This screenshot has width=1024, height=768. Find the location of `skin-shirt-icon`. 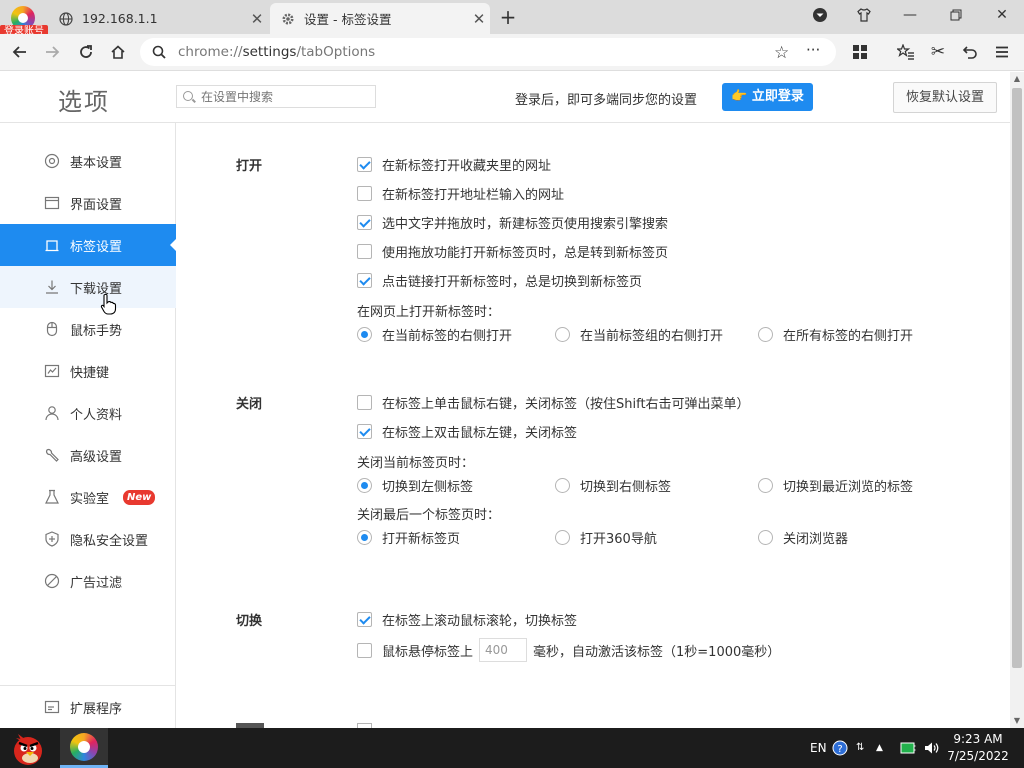

skin-shirt-icon is located at coordinates (864, 15).